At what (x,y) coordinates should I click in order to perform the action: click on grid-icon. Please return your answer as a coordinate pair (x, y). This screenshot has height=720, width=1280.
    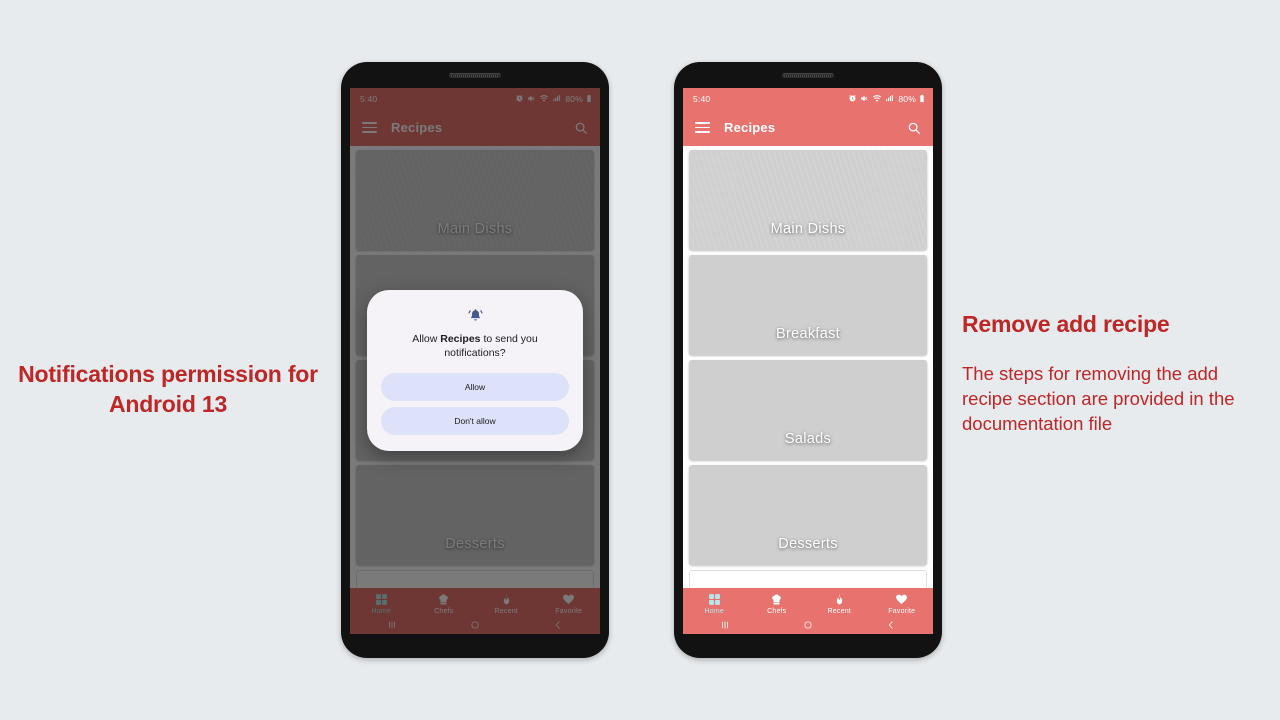
    Looking at the image, I should click on (714, 599).